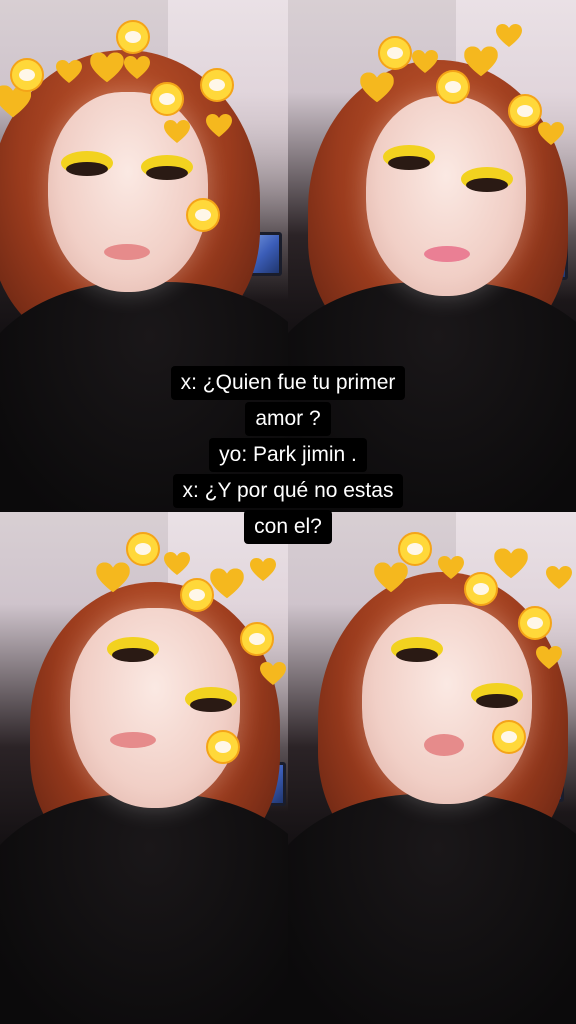 This screenshot has width=576, height=1024. What do you see at coordinates (288, 383) in the screenshot?
I see `caption-line: x: ¿Quien fue tu primer` at bounding box center [288, 383].